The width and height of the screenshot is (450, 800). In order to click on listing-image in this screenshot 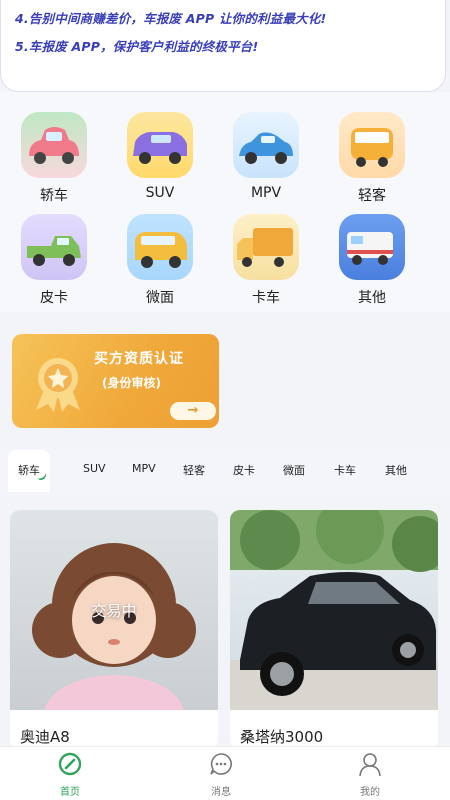, I will do `click(334, 610)`.